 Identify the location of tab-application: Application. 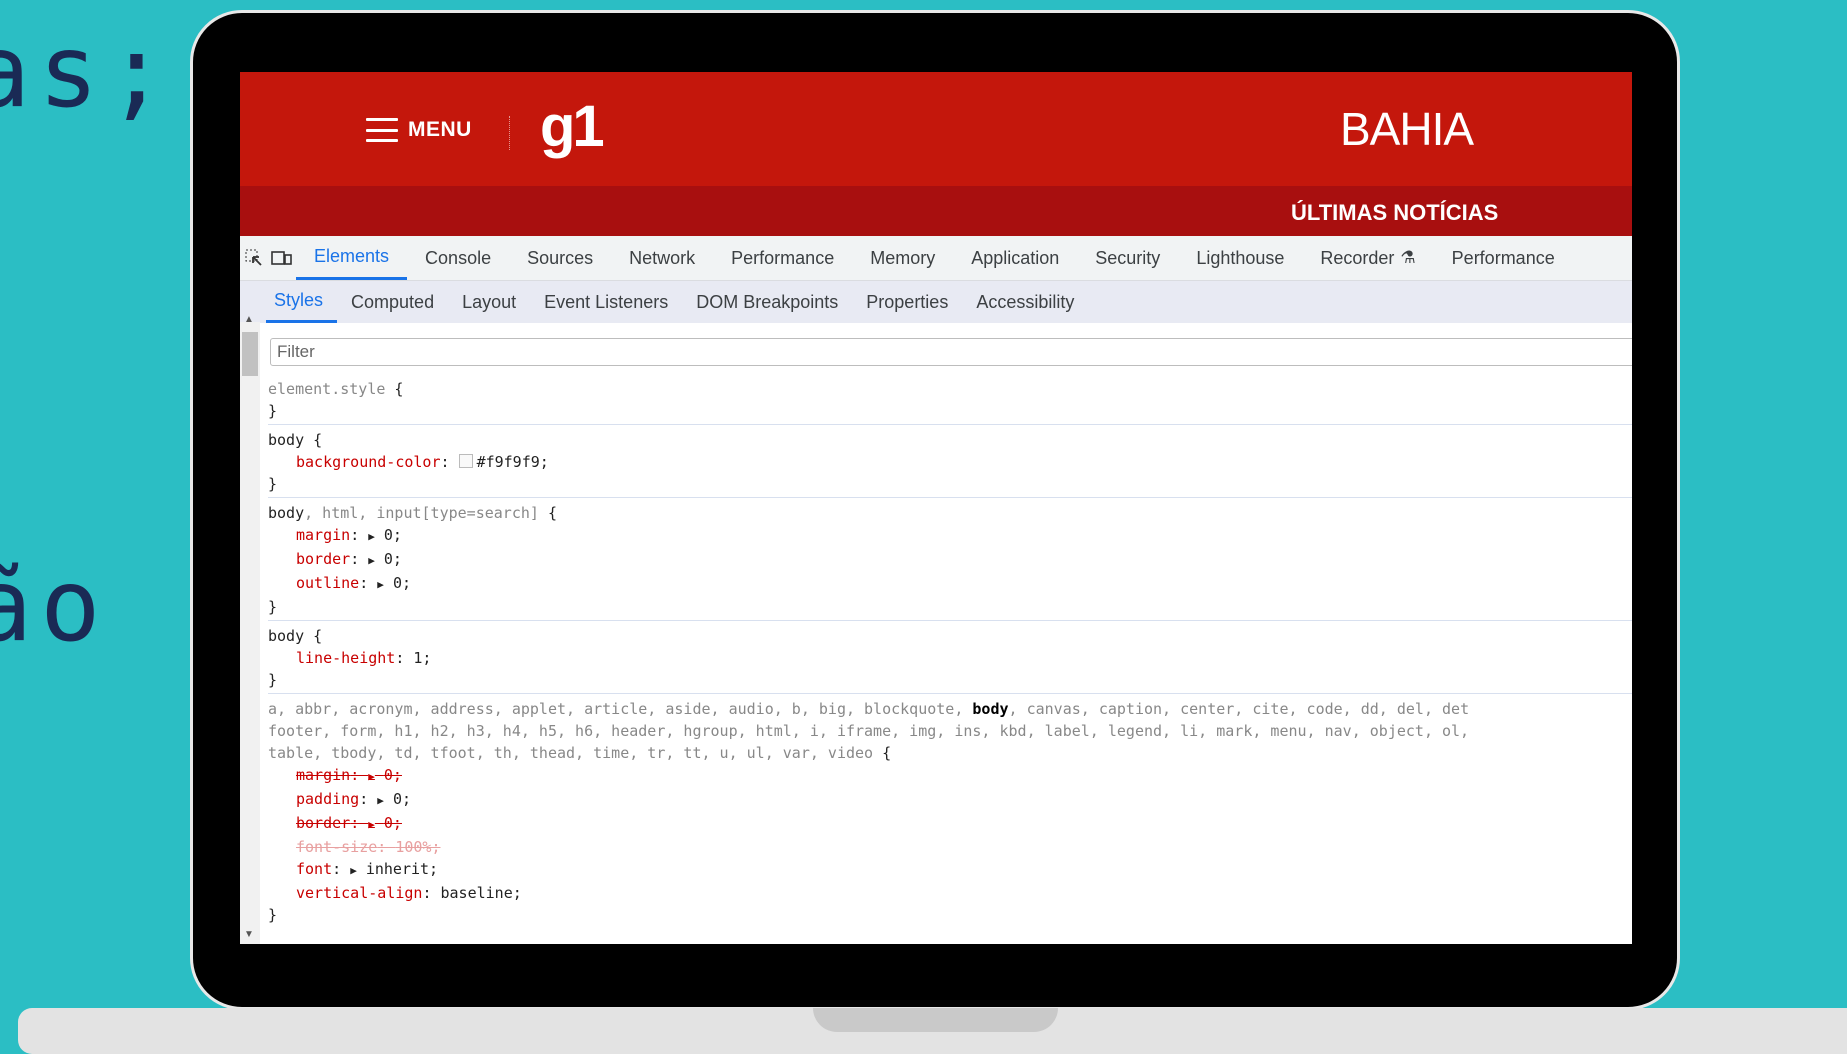
(1015, 258).